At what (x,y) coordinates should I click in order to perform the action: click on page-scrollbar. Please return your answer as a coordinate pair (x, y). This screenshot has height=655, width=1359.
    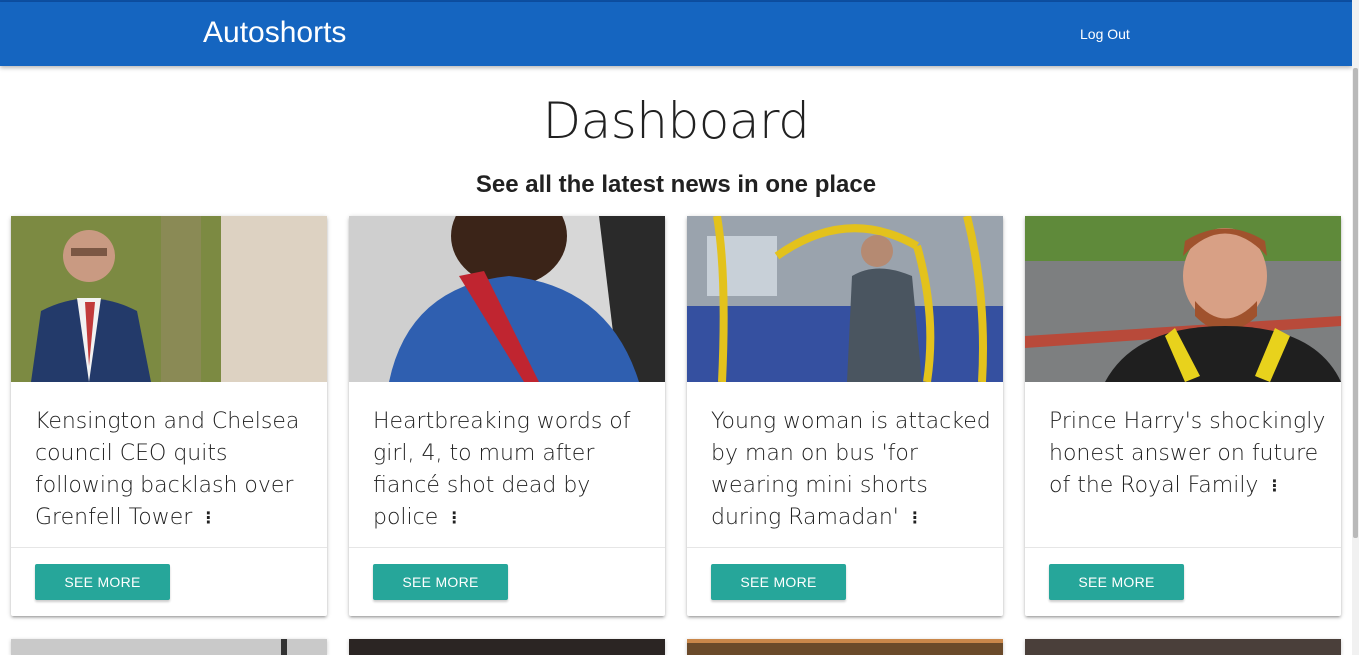
    Looking at the image, I should click on (1355, 327).